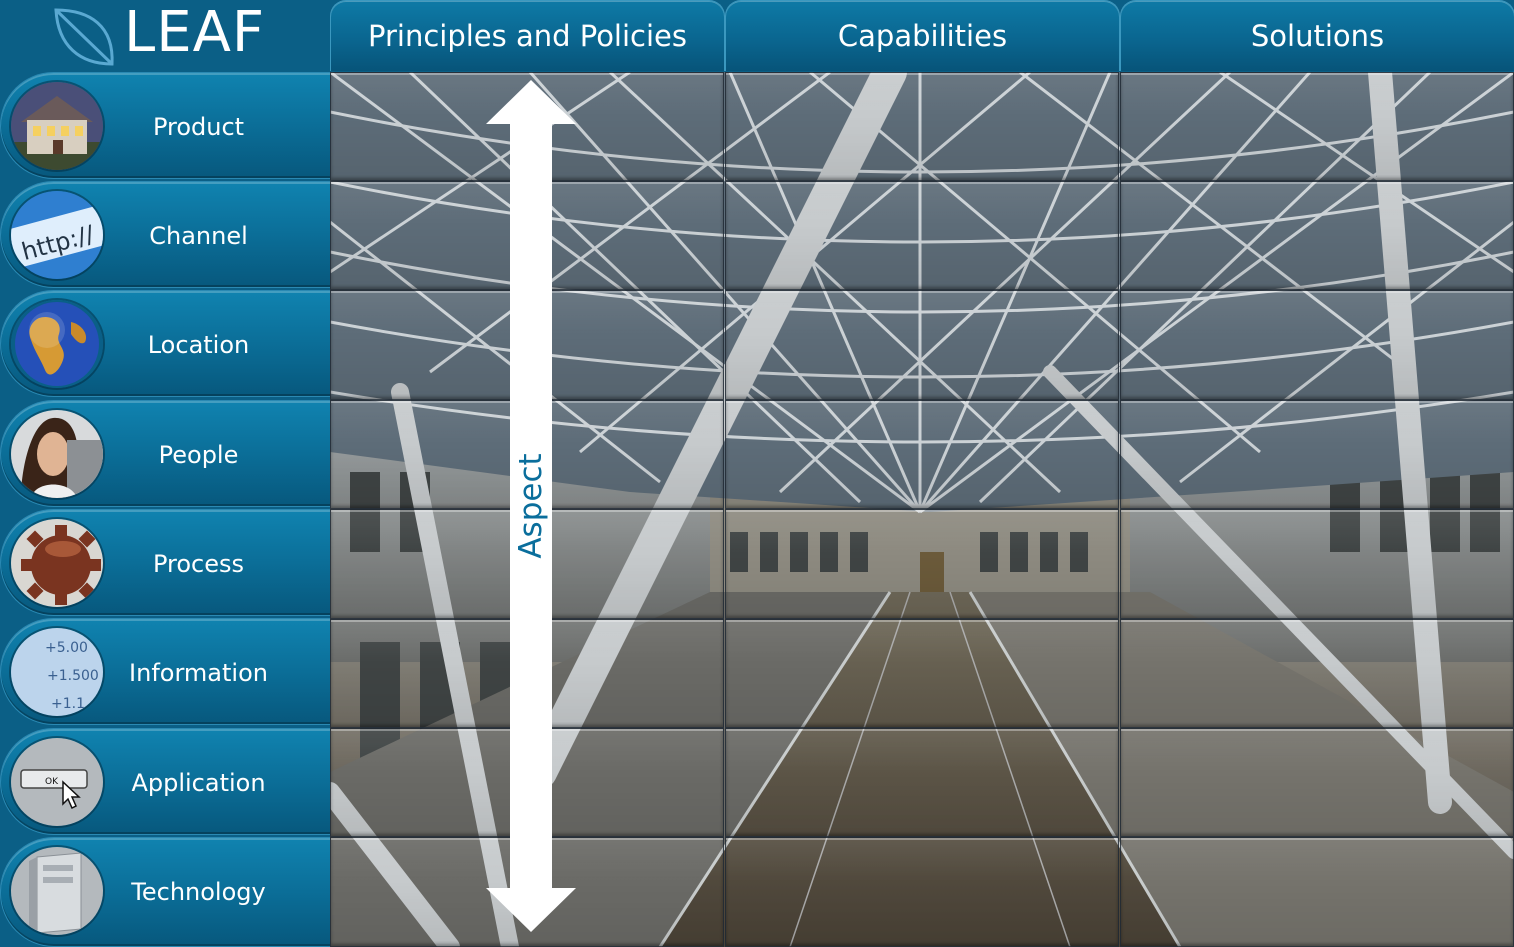 The image size is (1514, 947). I want to click on column-header-principles: Principles and Policies, so click(527, 35).